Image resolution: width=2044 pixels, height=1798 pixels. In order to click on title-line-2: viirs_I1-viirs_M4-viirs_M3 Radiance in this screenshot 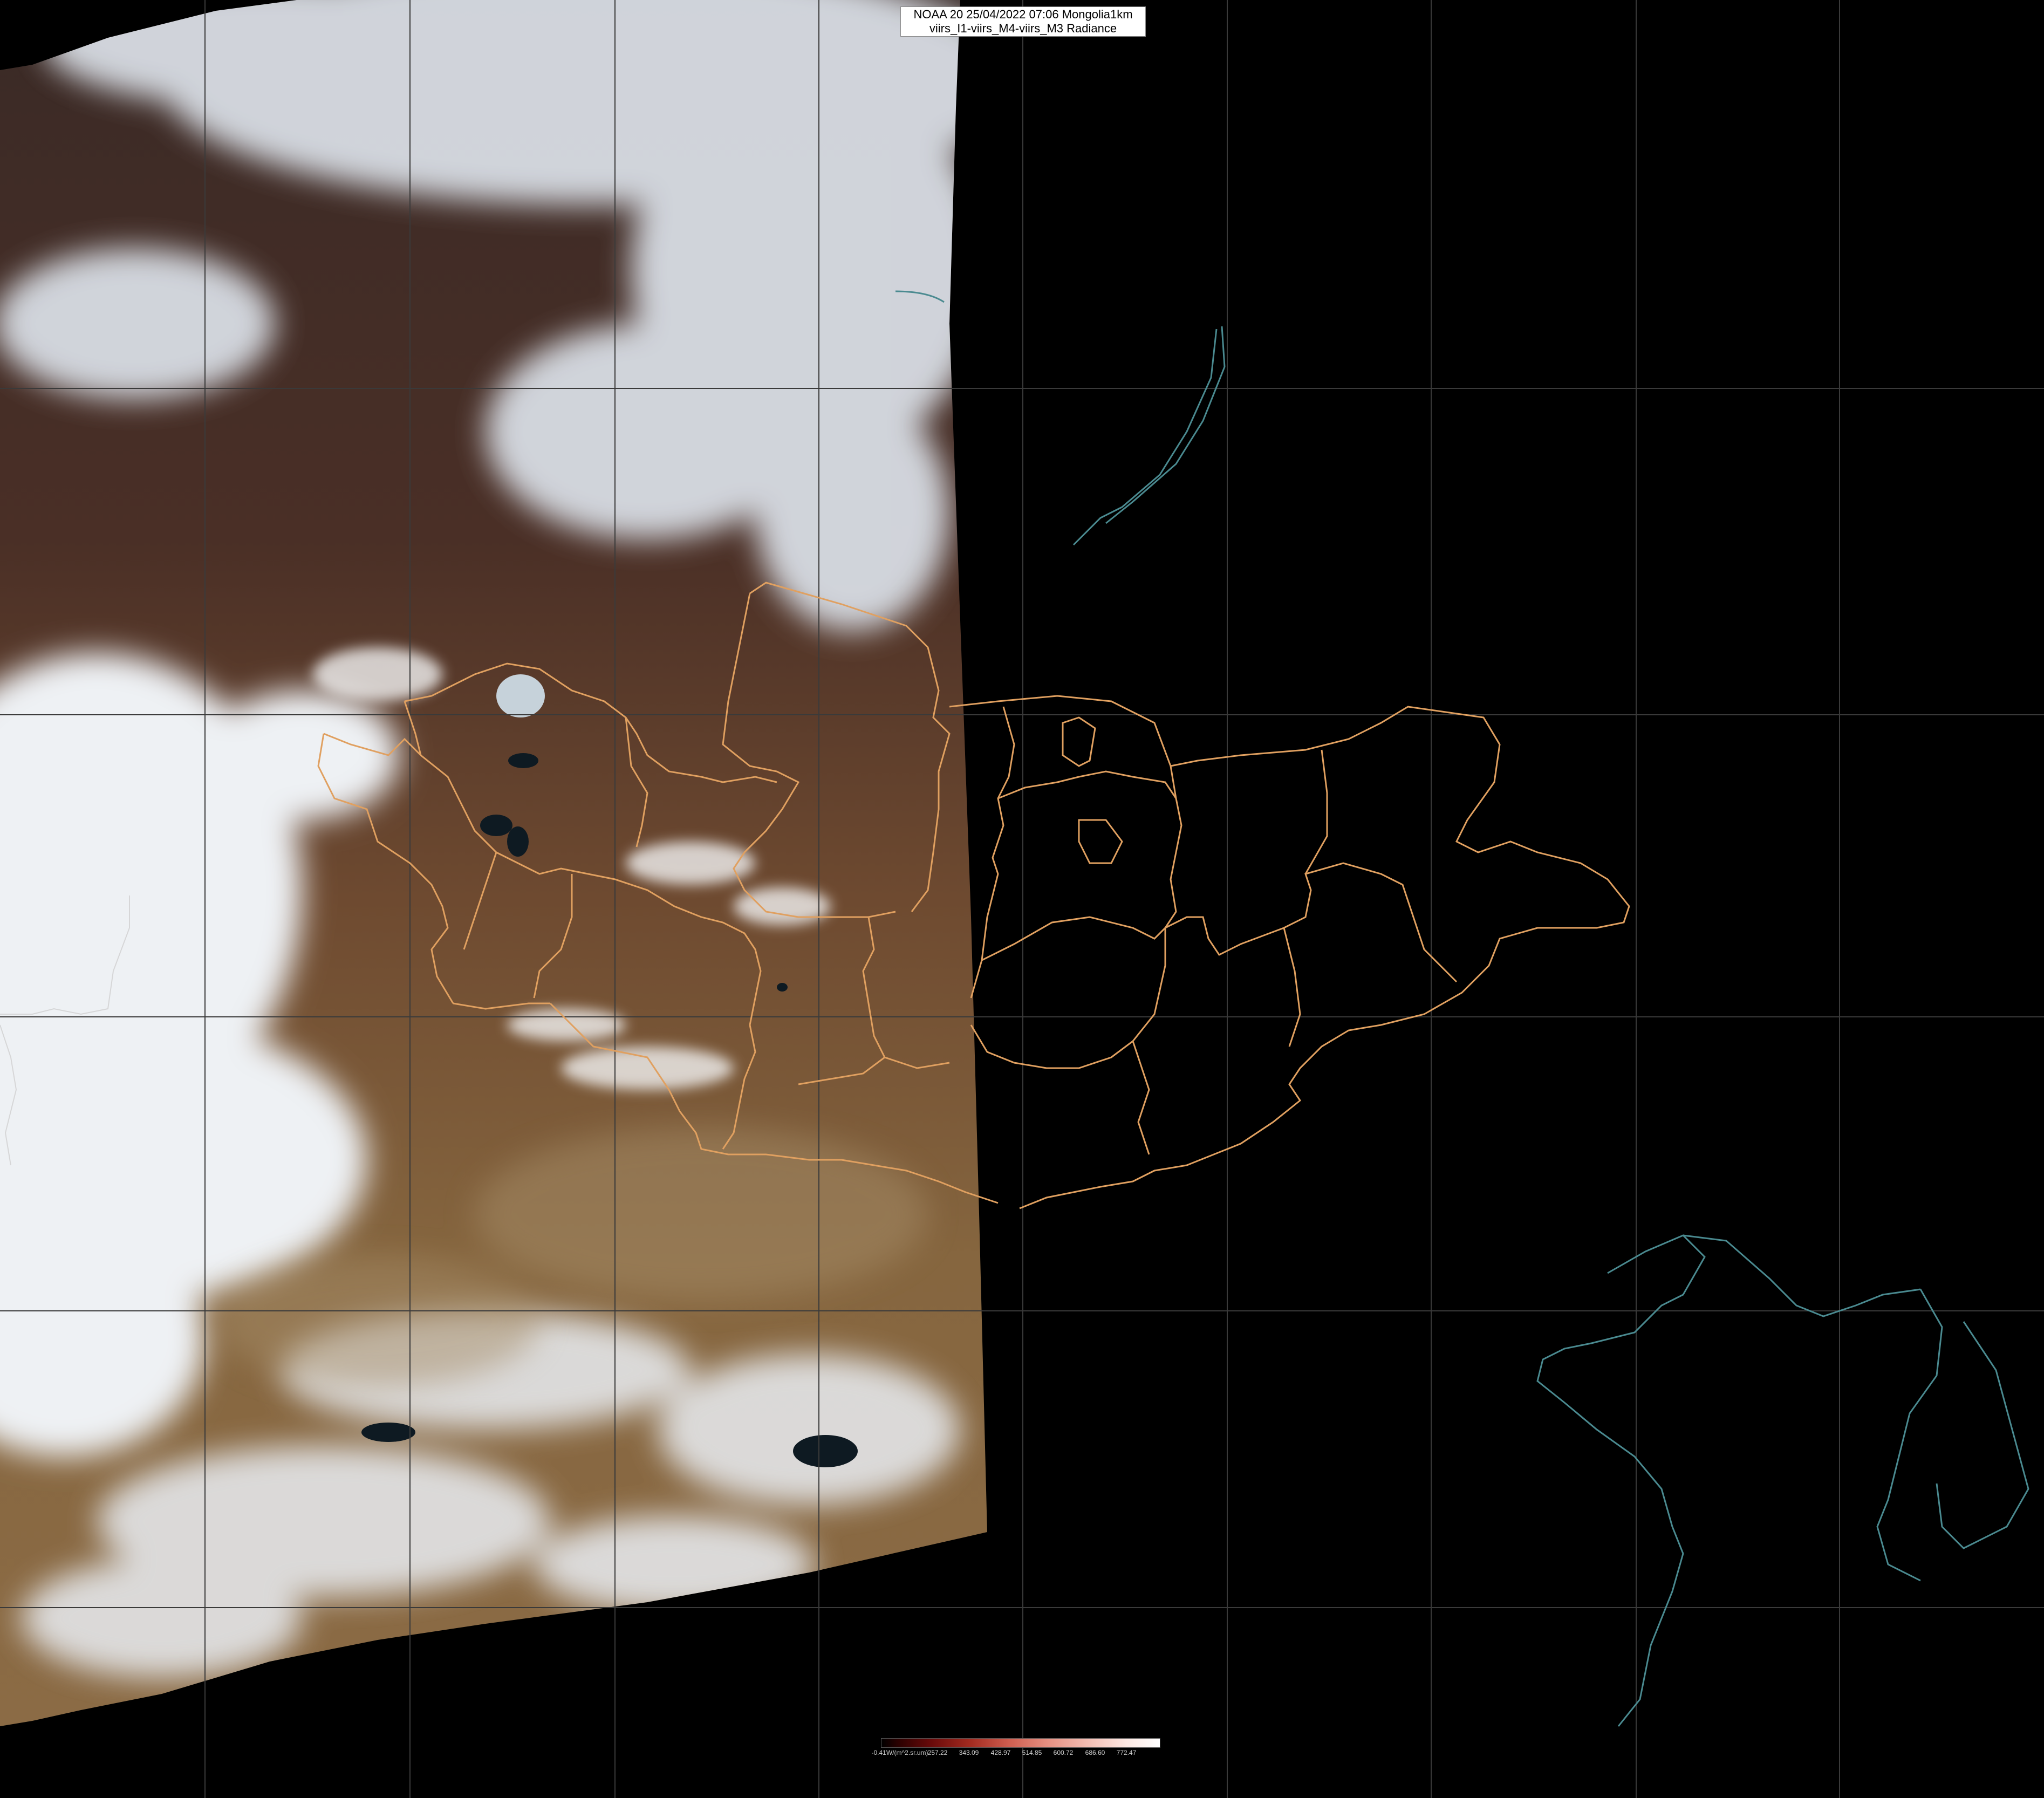, I will do `click(1023, 29)`.